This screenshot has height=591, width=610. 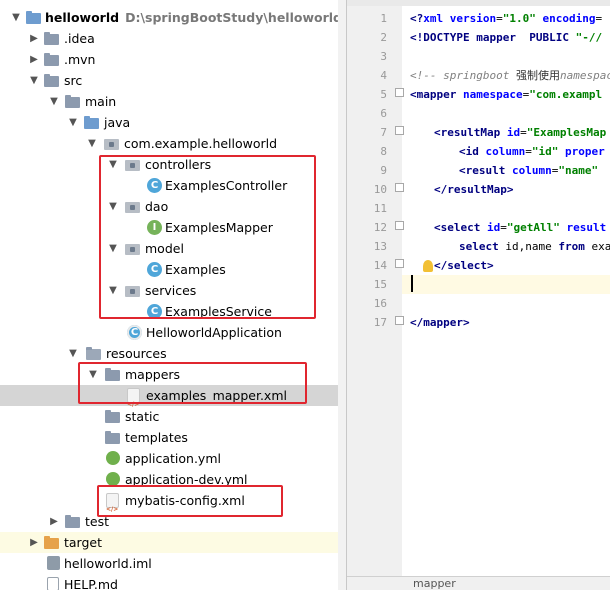 What do you see at coordinates (506, 284) in the screenshot?
I see `current-line` at bounding box center [506, 284].